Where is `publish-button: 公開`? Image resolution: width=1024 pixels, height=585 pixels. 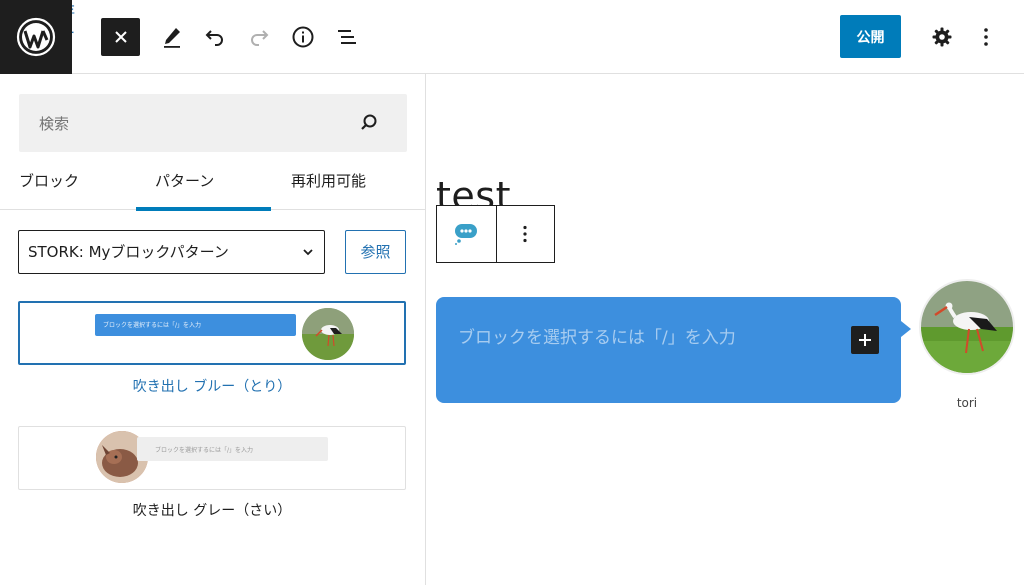
publish-button: 公開 is located at coordinates (870, 36).